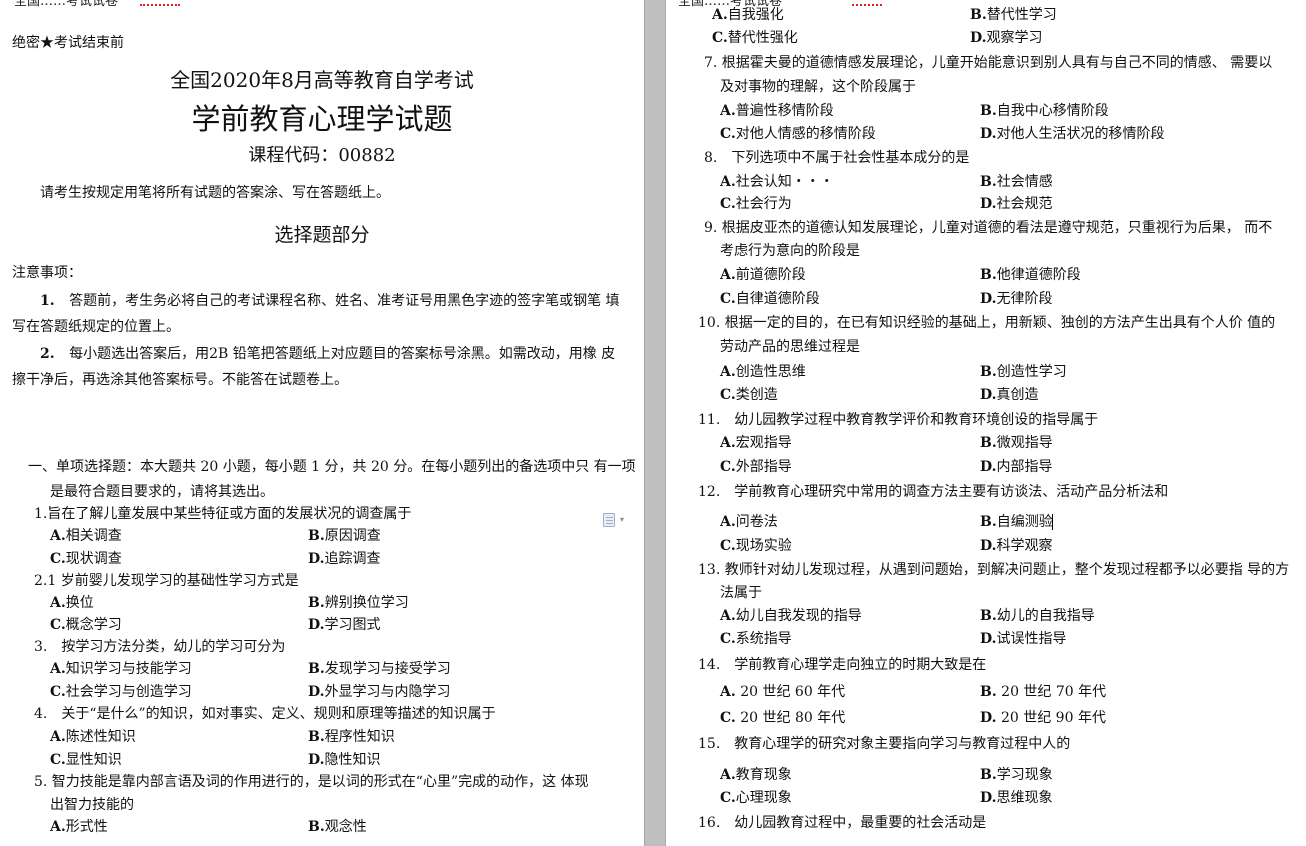 The height and width of the screenshot is (846, 1306). What do you see at coordinates (749, 395) in the screenshot?
I see `option-c: C.类创造` at bounding box center [749, 395].